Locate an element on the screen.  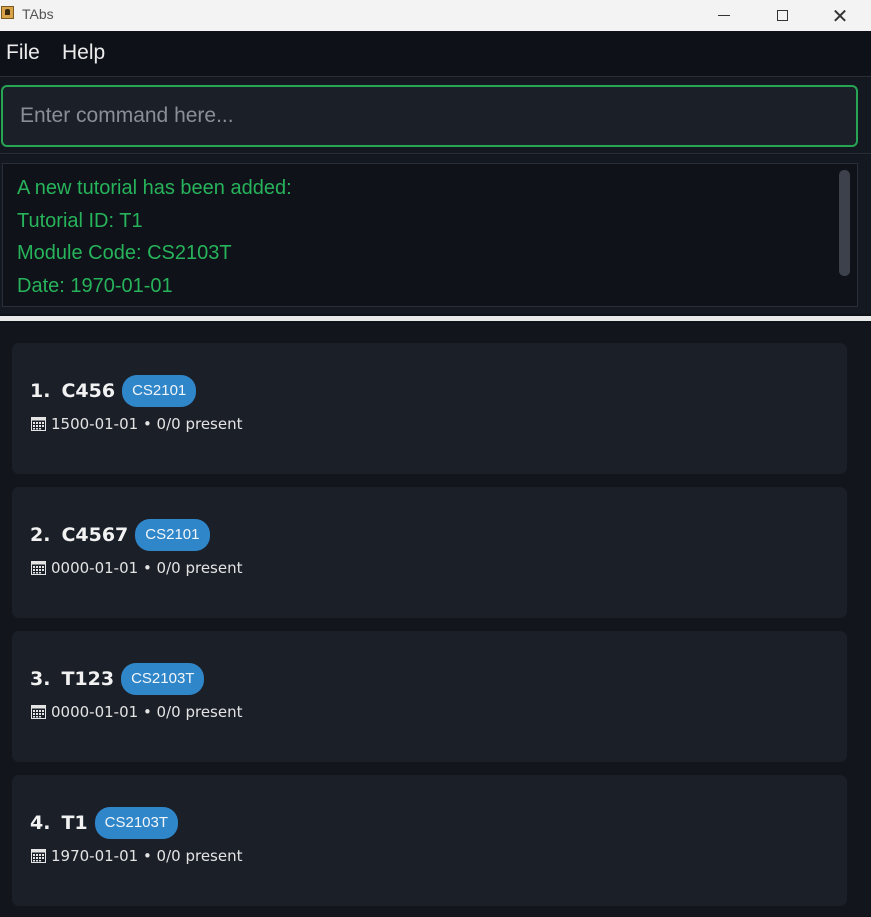
tutorial-date-attendance: 1970-01-01 • 0/0 present is located at coordinates (147, 856).